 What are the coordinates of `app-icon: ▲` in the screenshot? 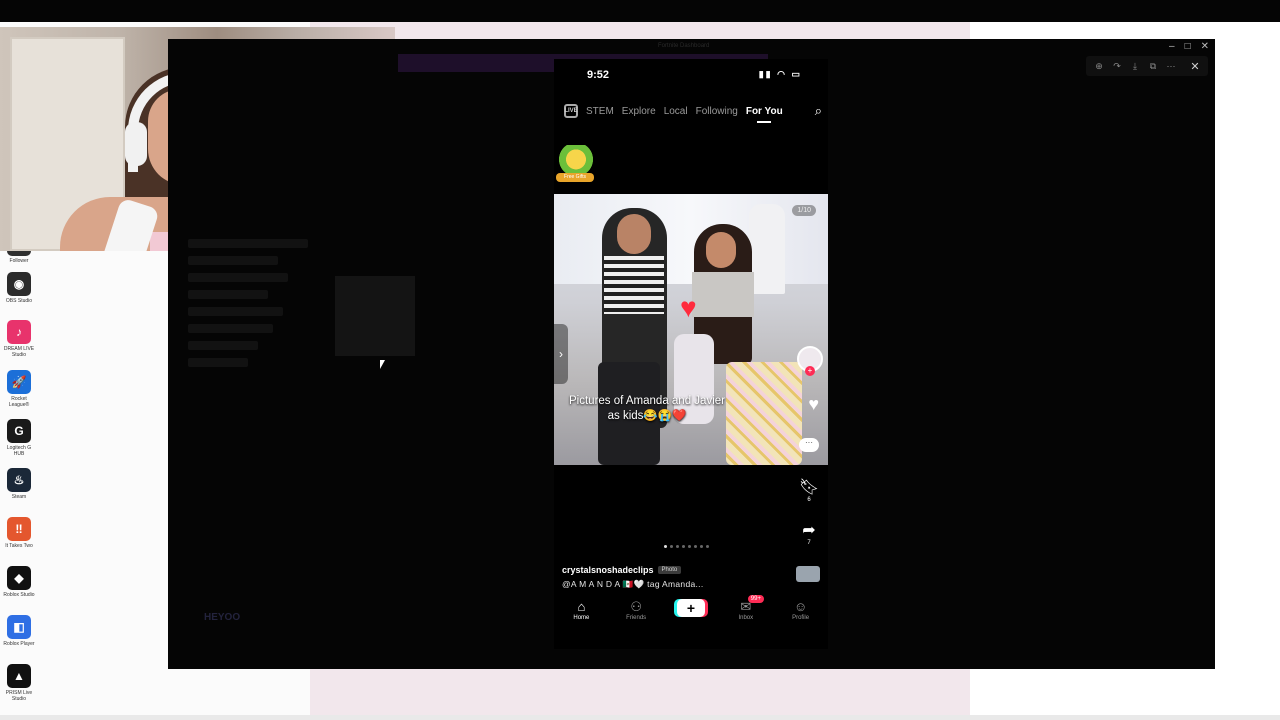 It's located at (19, 676).